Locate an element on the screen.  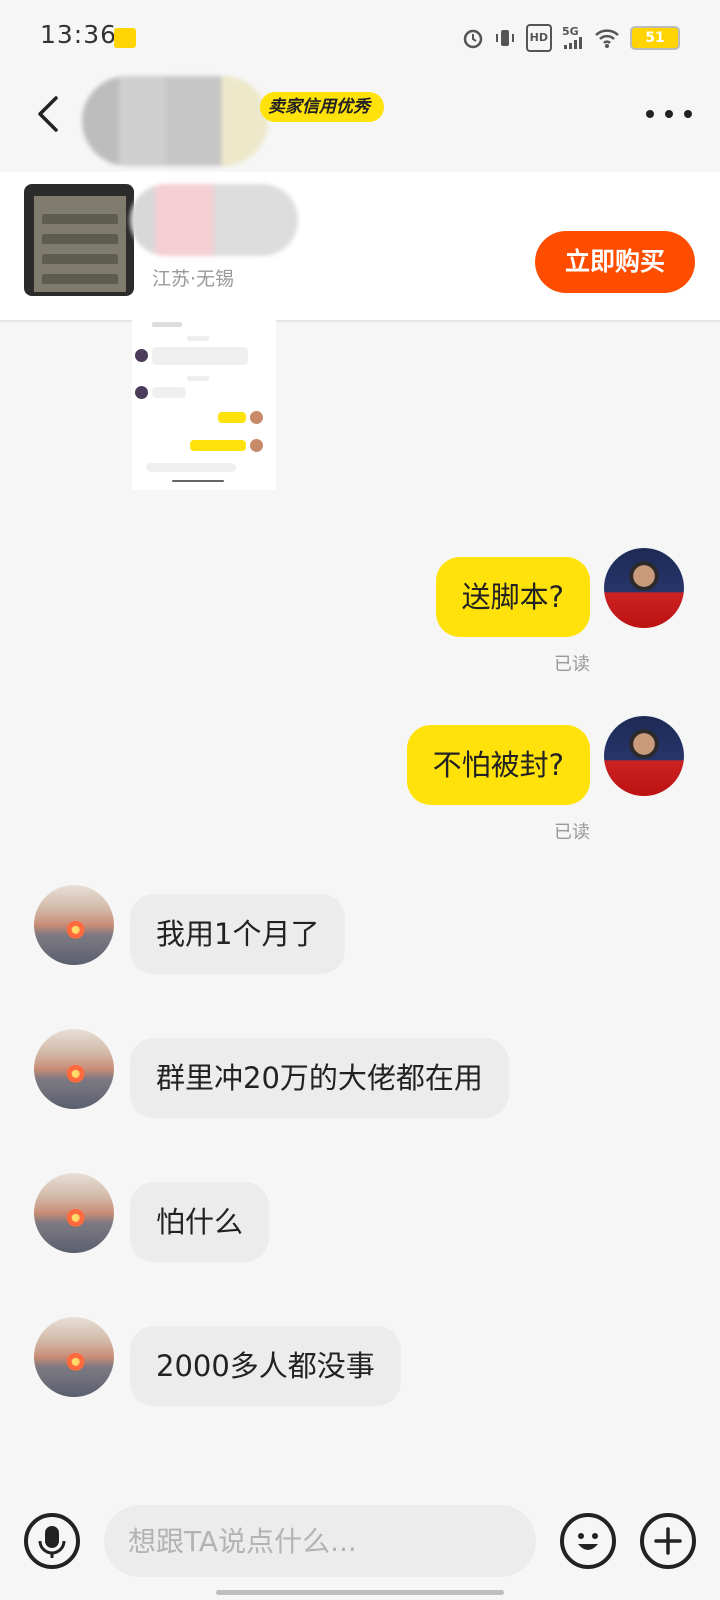
more-icon is located at coordinates (669, 117).